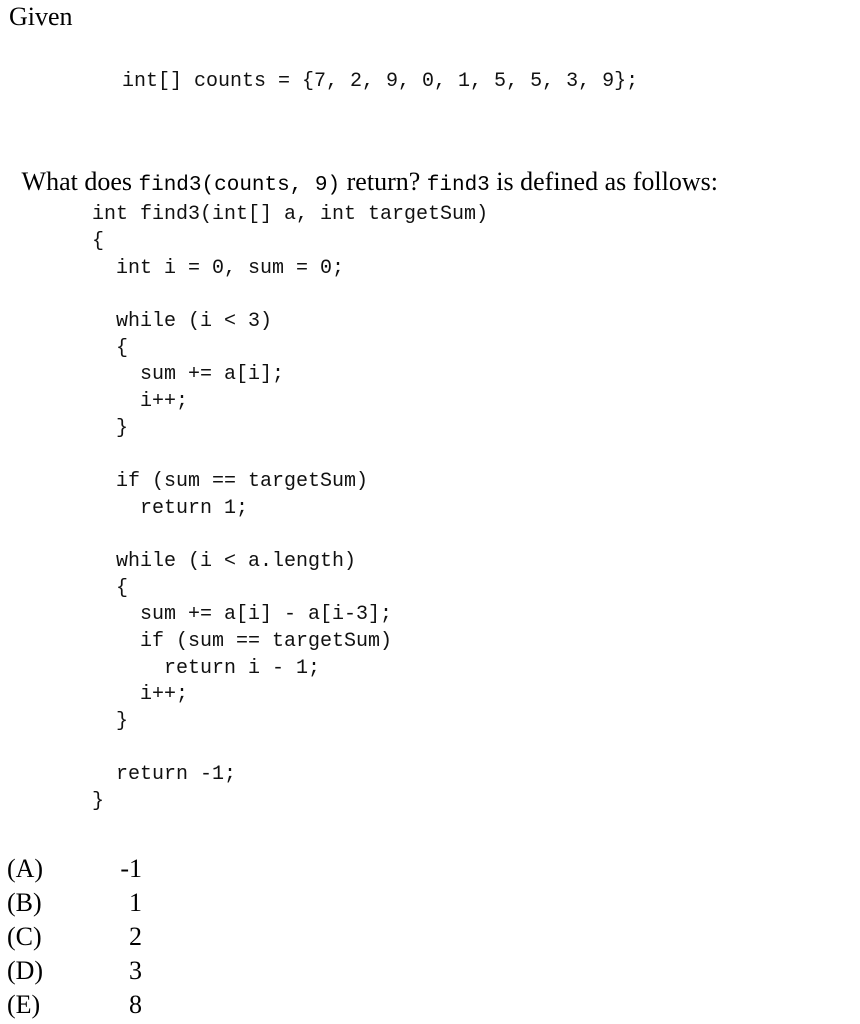 The width and height of the screenshot is (860, 1024). I want to click on choice-letter: (B), so click(24, 902).